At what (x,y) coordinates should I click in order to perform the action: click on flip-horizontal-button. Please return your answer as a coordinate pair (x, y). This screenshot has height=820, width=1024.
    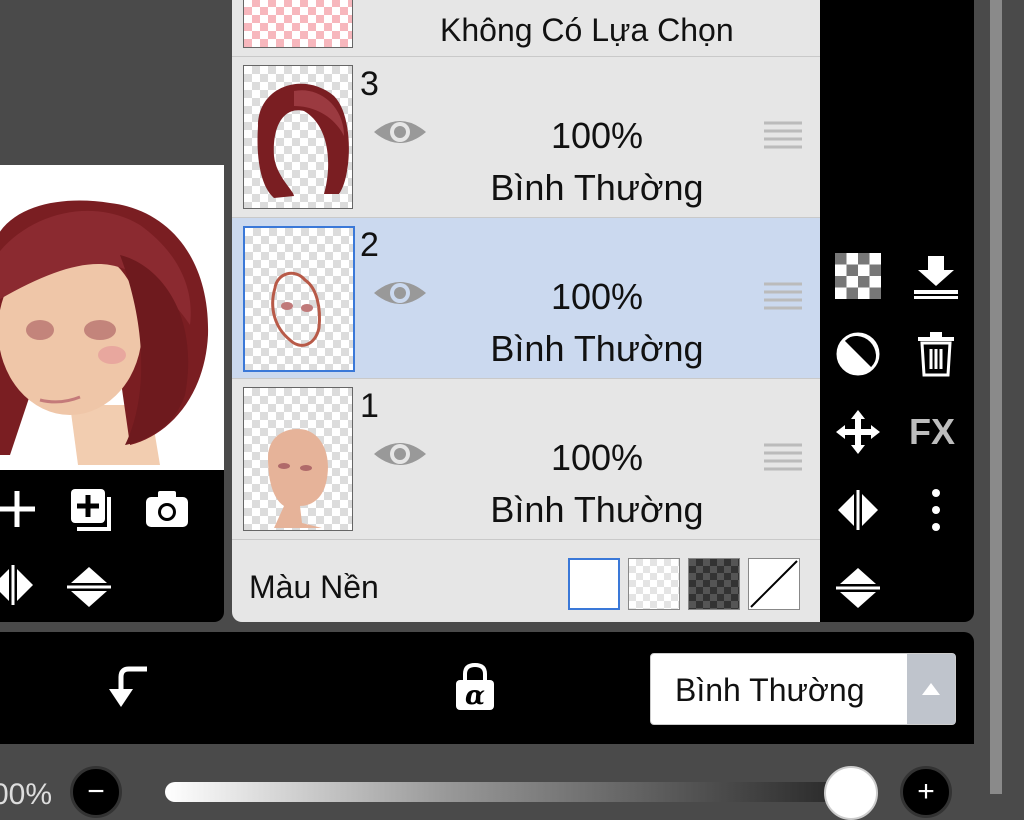
    Looking at the image, I should click on (20, 585).